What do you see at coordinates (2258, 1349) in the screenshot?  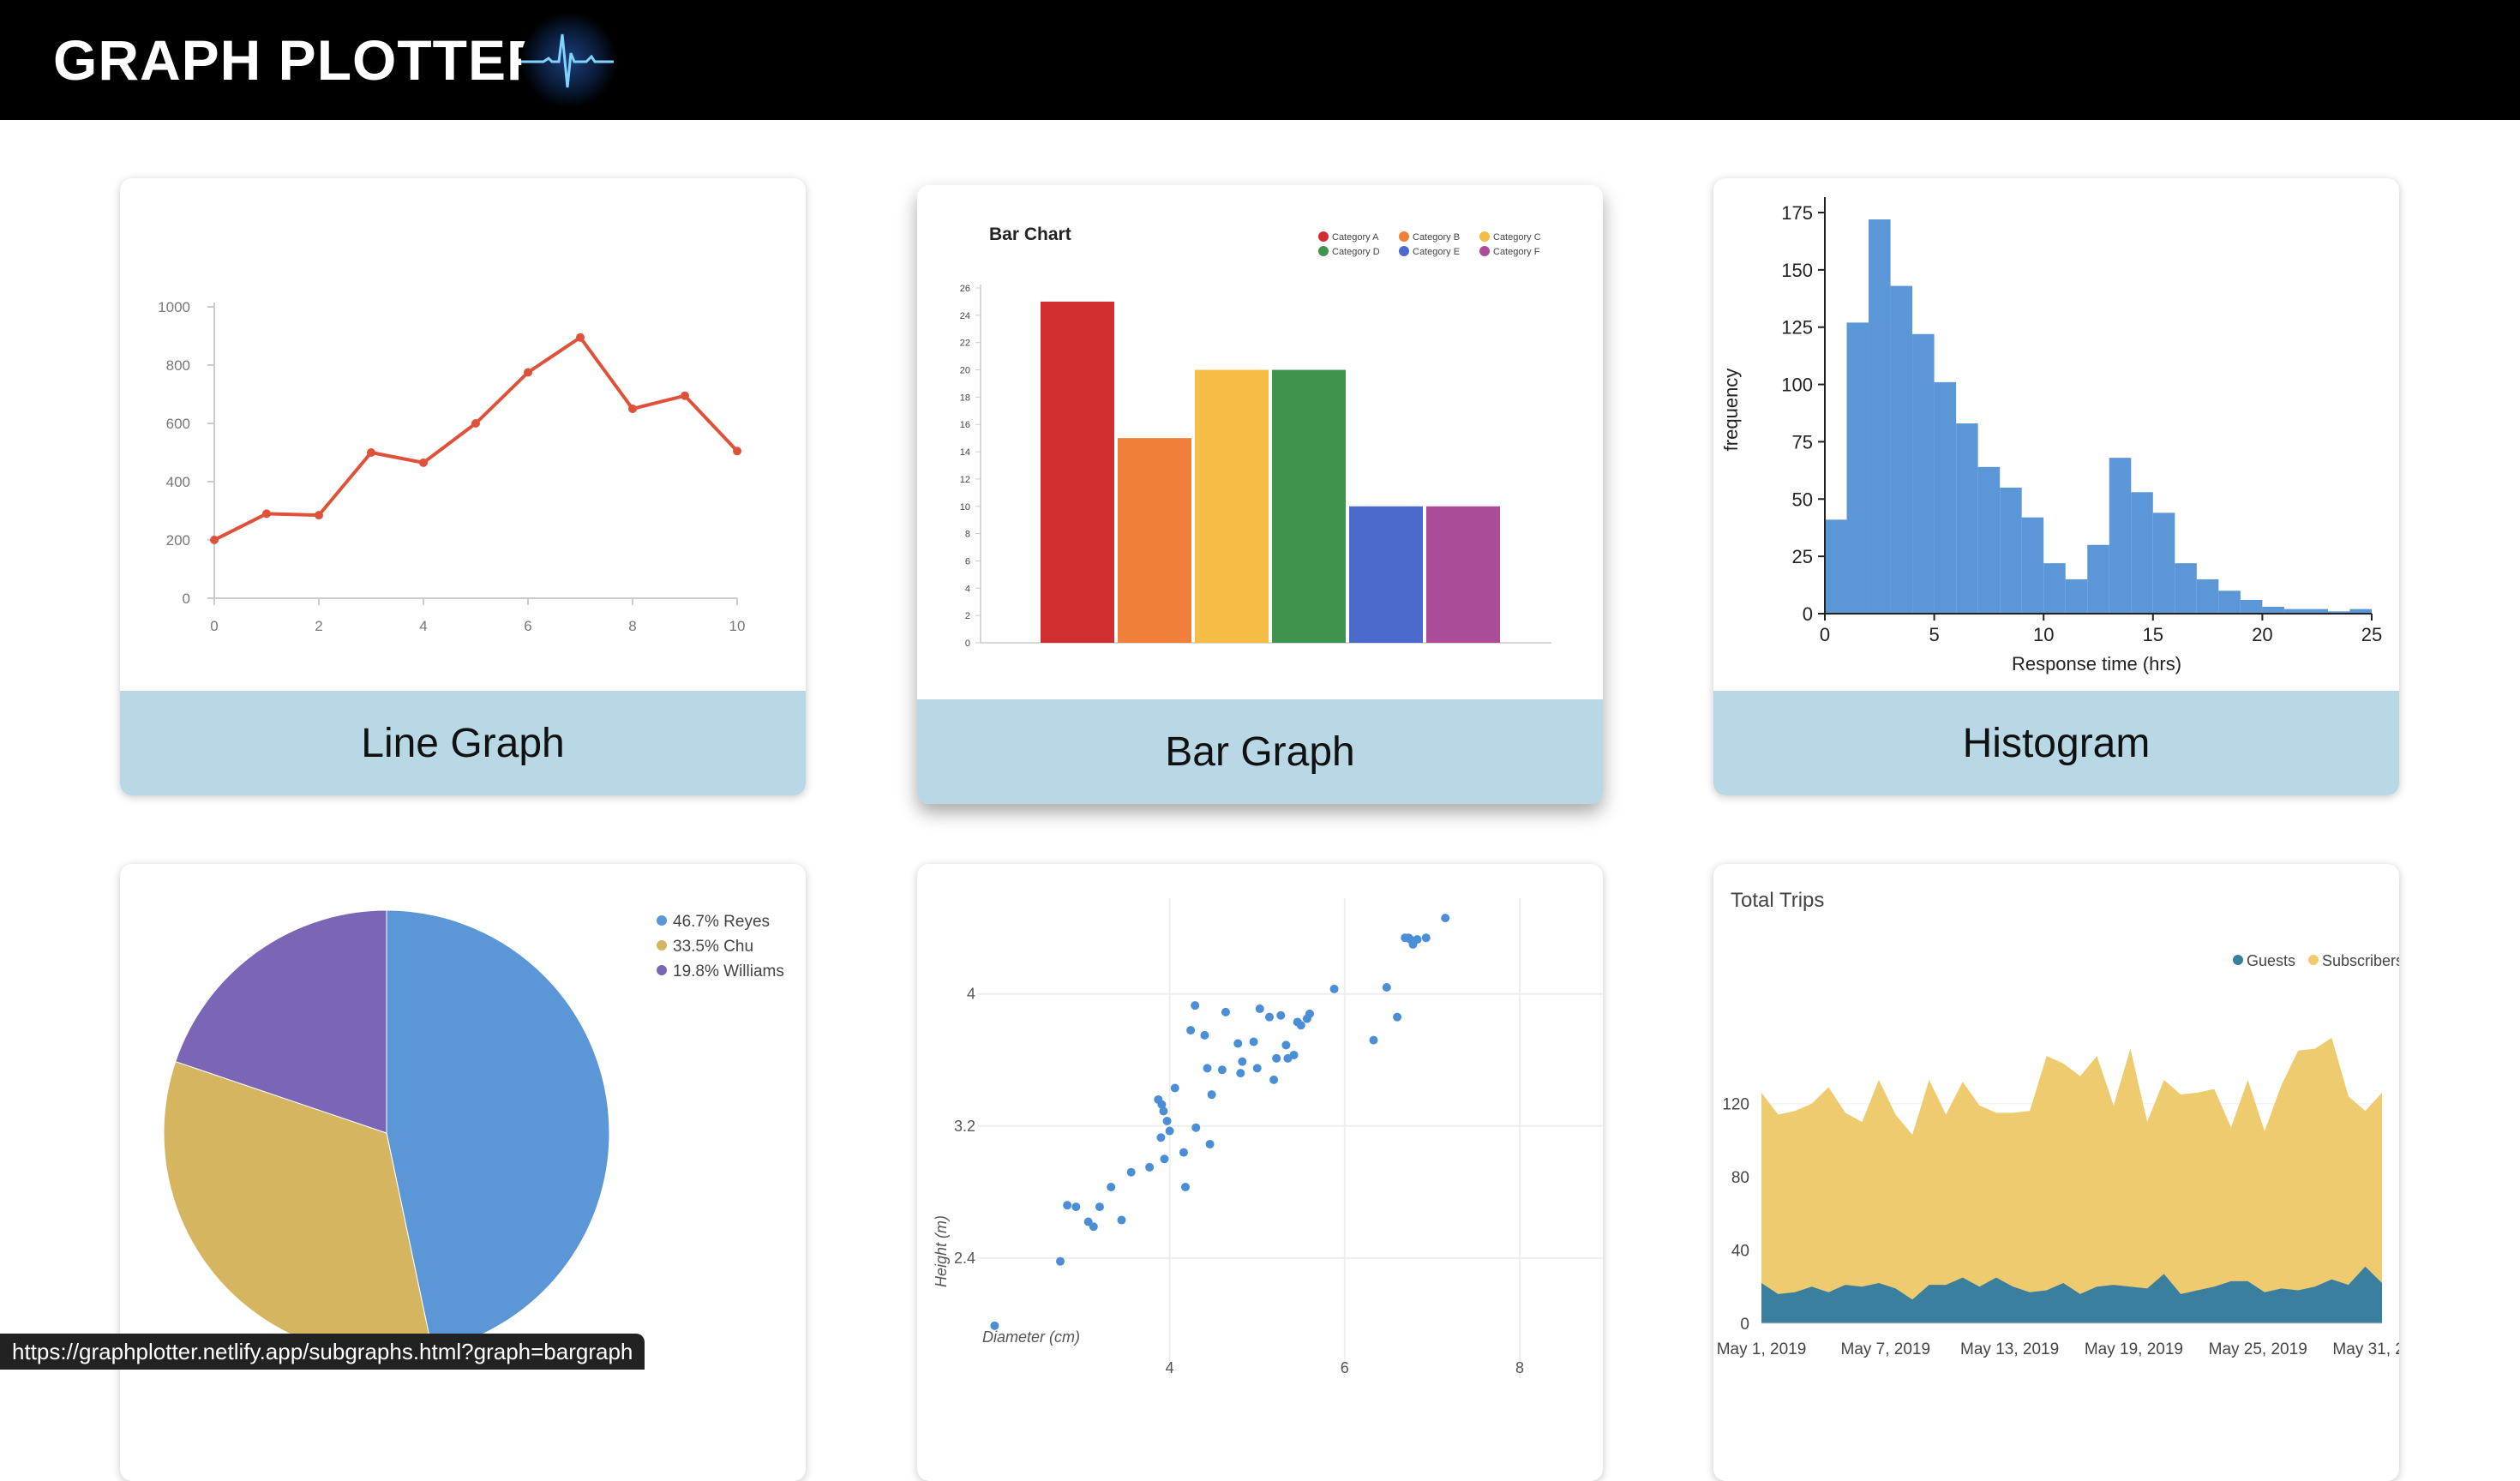 I see `x-tick-label: May 25, 2019` at bounding box center [2258, 1349].